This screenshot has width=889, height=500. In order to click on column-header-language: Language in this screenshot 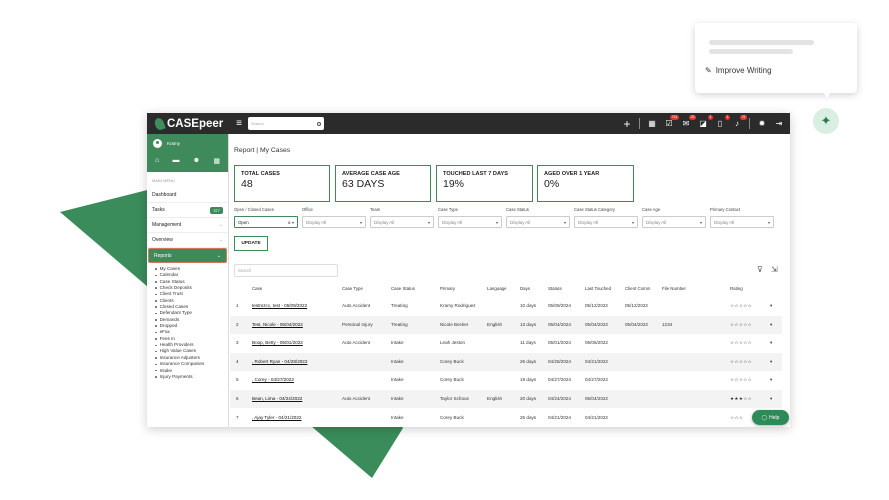, I will do `click(497, 288)`.